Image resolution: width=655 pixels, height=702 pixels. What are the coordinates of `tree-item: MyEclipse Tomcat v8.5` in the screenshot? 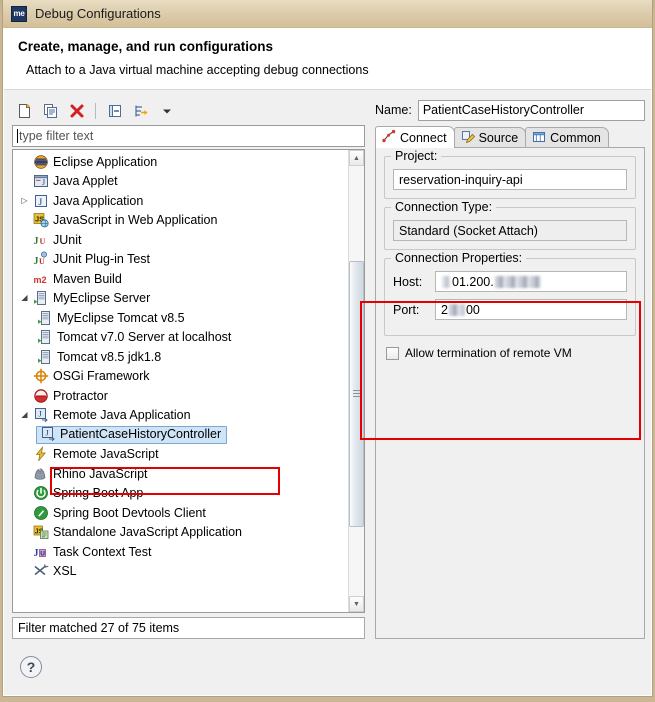 It's located at (180, 318).